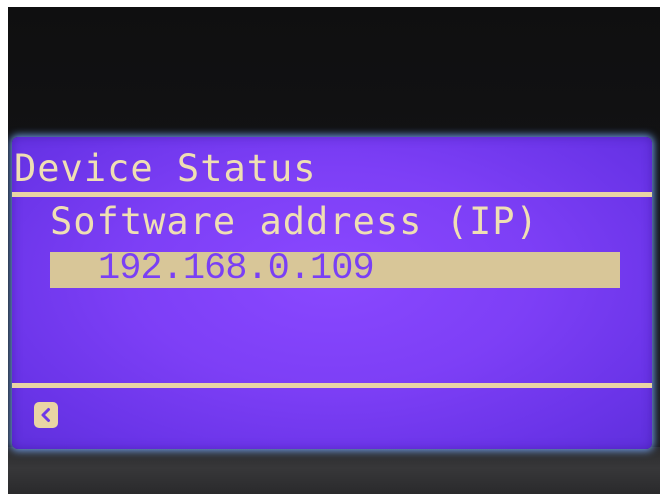 This screenshot has width=665, height=501. I want to click on title-divider, so click(332, 194).